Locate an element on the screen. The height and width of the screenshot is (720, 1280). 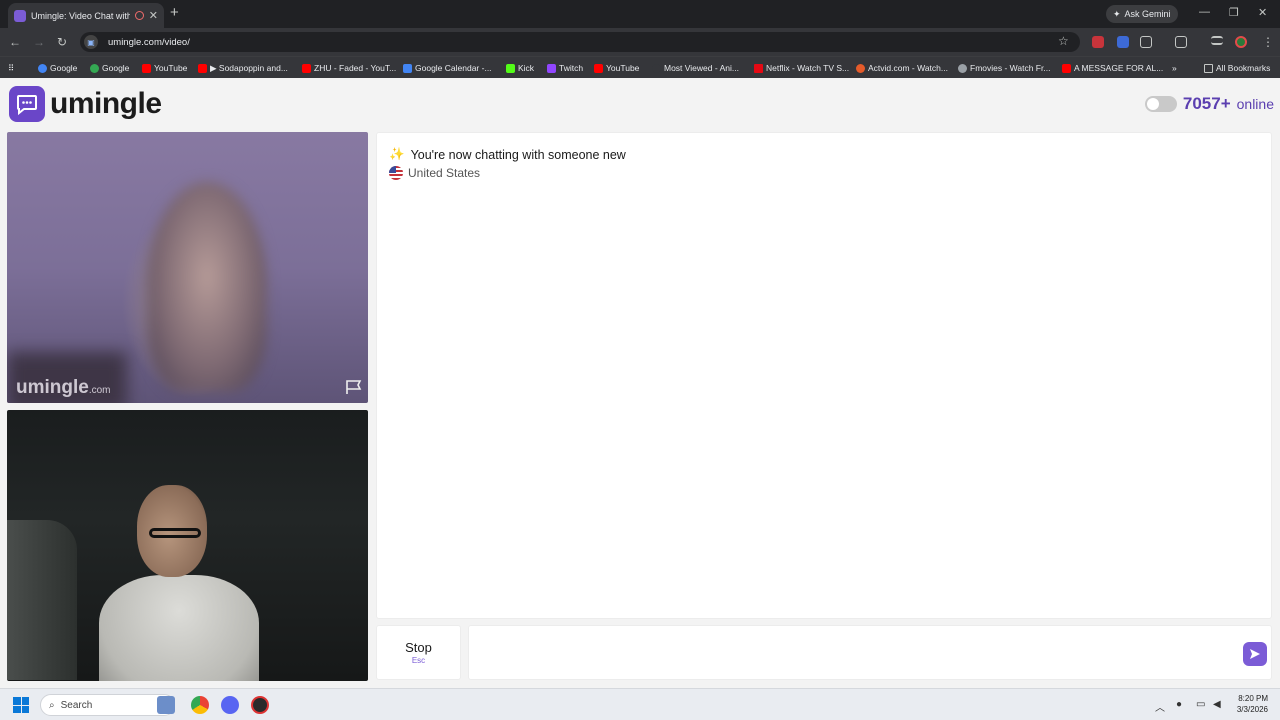
extensions-puzzle-icon is located at coordinates (1146, 42).